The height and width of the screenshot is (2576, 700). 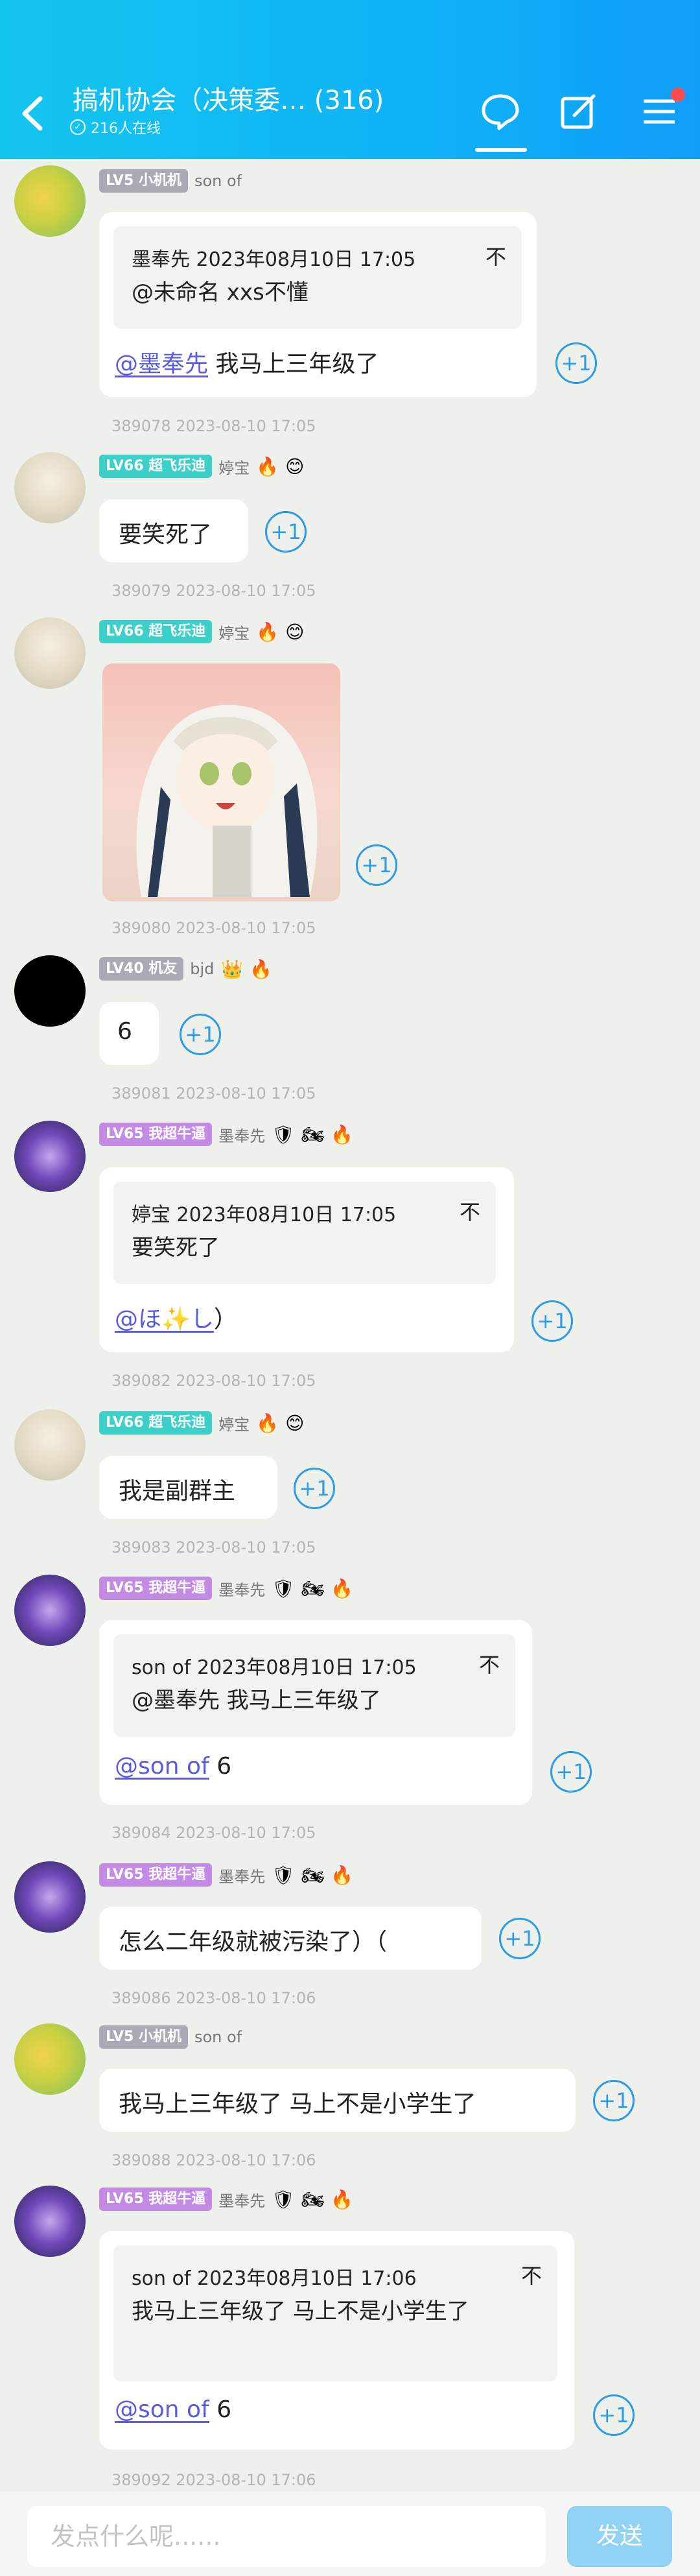 What do you see at coordinates (214, 928) in the screenshot?
I see `message-timestamp: 389080 2023-08-10 17:05` at bounding box center [214, 928].